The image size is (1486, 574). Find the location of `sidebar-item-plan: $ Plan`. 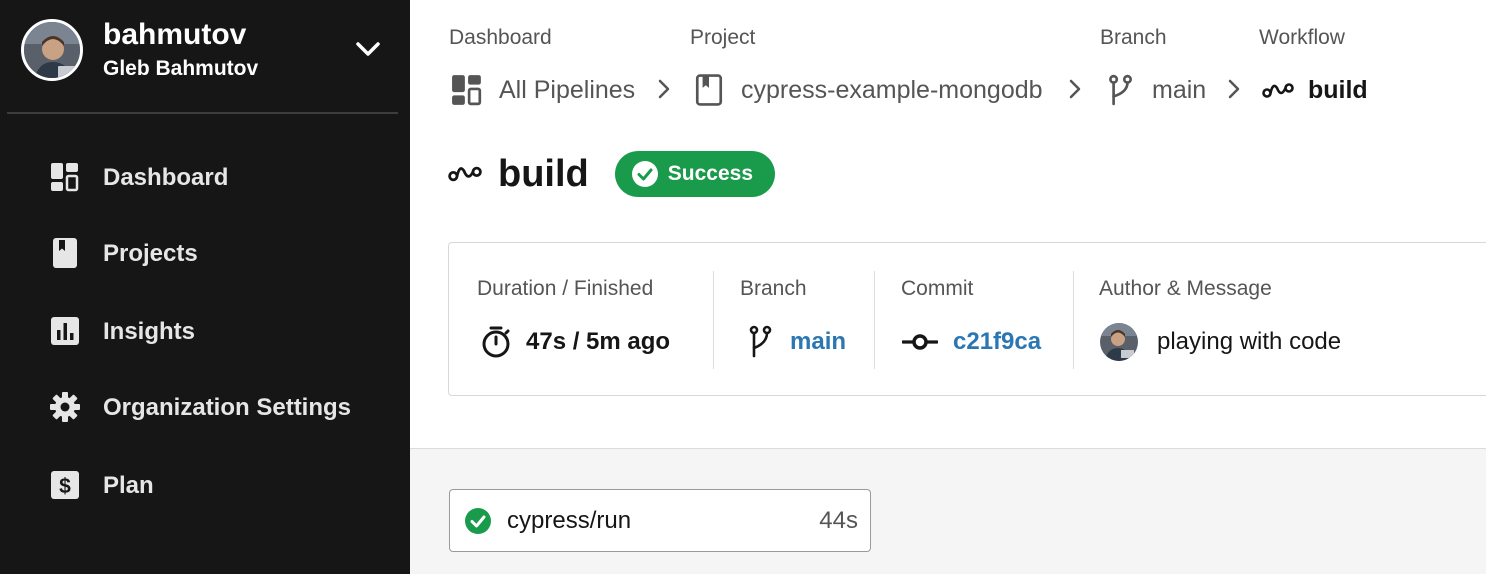

sidebar-item-plan: $ Plan is located at coordinates (205, 486).